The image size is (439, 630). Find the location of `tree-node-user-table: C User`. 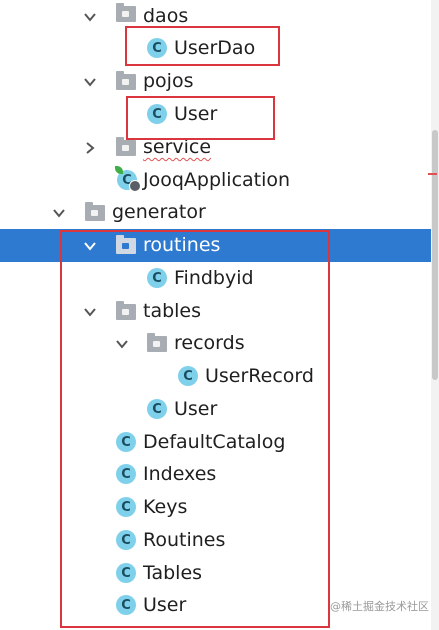

tree-node-user-table: C User is located at coordinates (219, 409).